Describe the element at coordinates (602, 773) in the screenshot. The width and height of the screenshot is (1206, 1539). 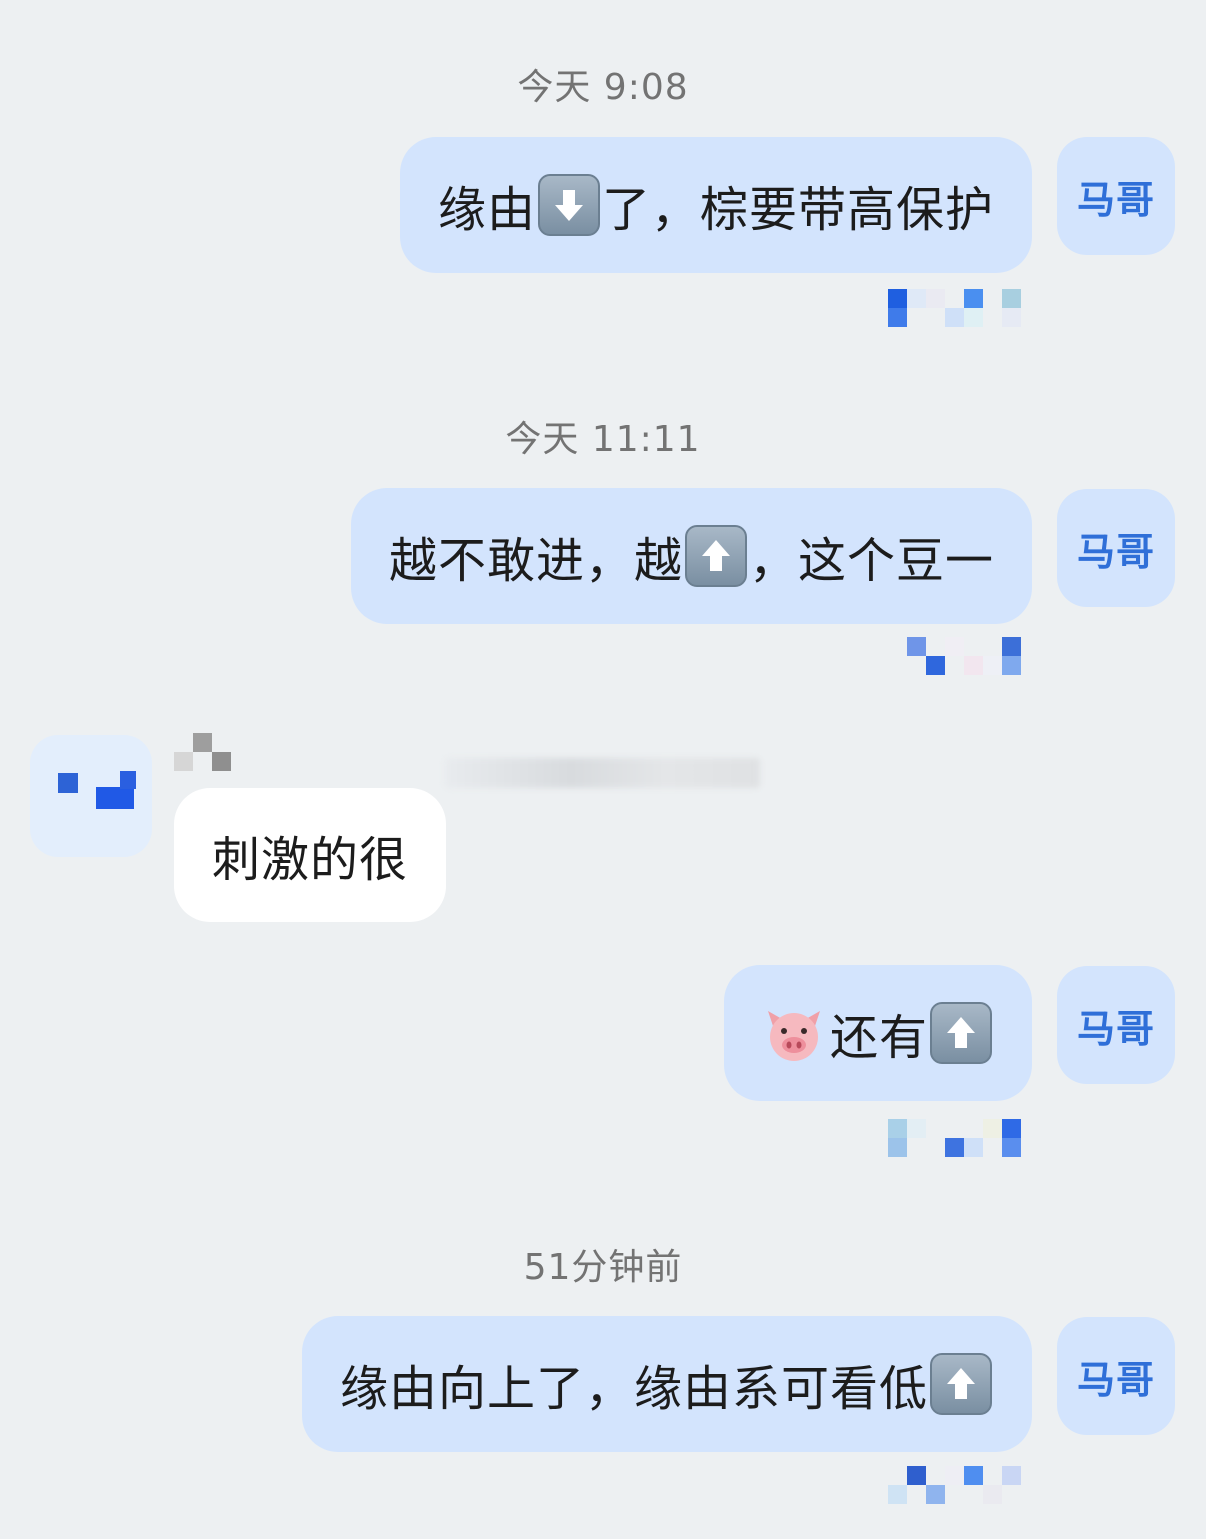
I see `blurred-text` at that location.